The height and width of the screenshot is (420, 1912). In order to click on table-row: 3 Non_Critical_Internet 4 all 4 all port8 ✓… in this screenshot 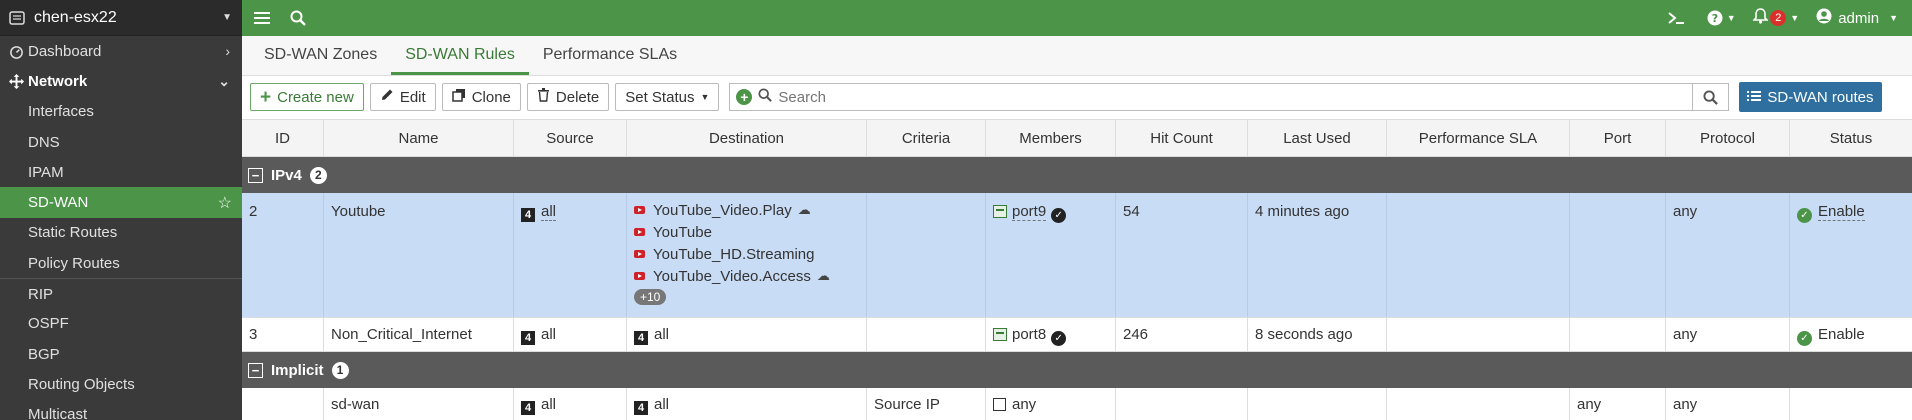, I will do `click(1077, 335)`.